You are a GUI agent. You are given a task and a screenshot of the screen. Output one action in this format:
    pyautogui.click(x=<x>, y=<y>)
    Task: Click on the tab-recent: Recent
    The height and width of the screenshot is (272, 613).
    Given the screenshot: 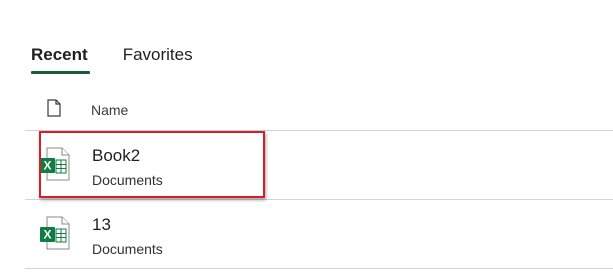 What is the action you would take?
    pyautogui.click(x=60, y=59)
    